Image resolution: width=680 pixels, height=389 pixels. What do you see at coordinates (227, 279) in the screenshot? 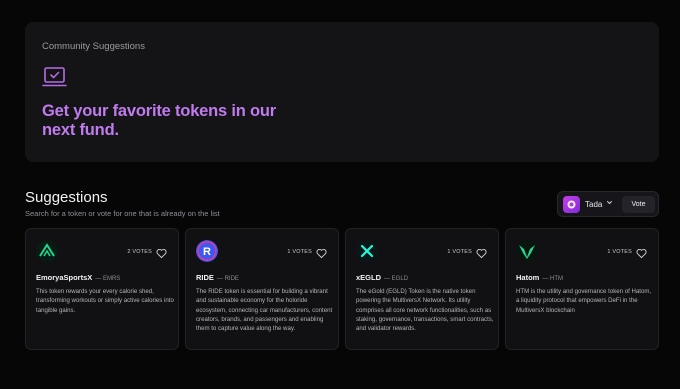
I see `token-ticker: — RIDE` at bounding box center [227, 279].